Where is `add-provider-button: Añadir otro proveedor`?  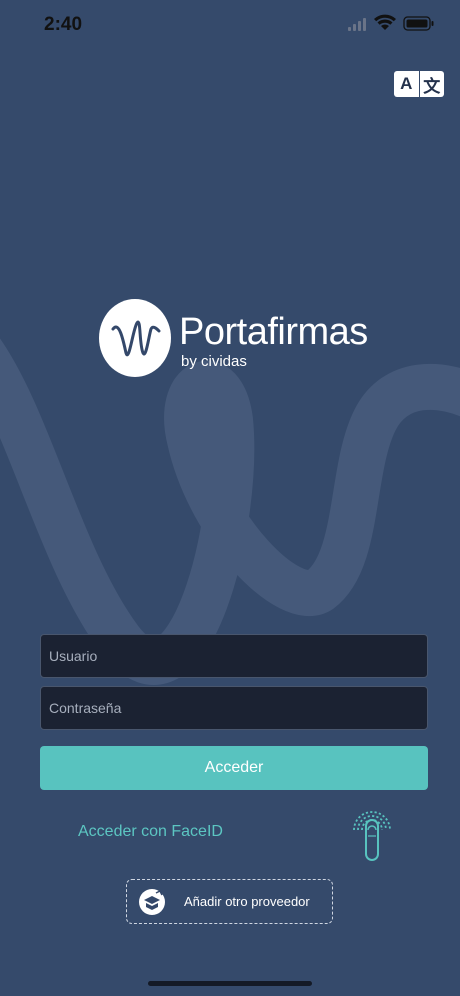 add-provider-button: Añadir otro proveedor is located at coordinates (229, 901).